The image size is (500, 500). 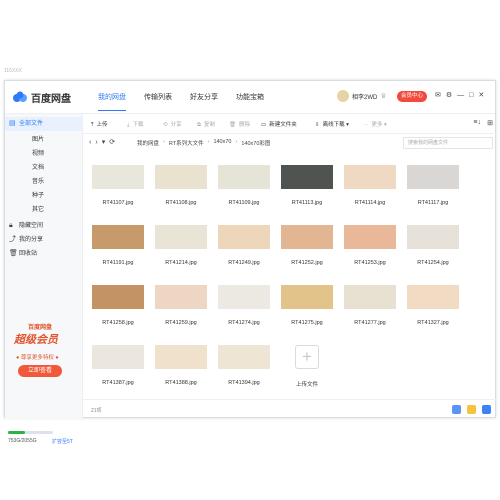 I want to click on sidebar-item-torrents: 种子, so click(x=44, y=196).